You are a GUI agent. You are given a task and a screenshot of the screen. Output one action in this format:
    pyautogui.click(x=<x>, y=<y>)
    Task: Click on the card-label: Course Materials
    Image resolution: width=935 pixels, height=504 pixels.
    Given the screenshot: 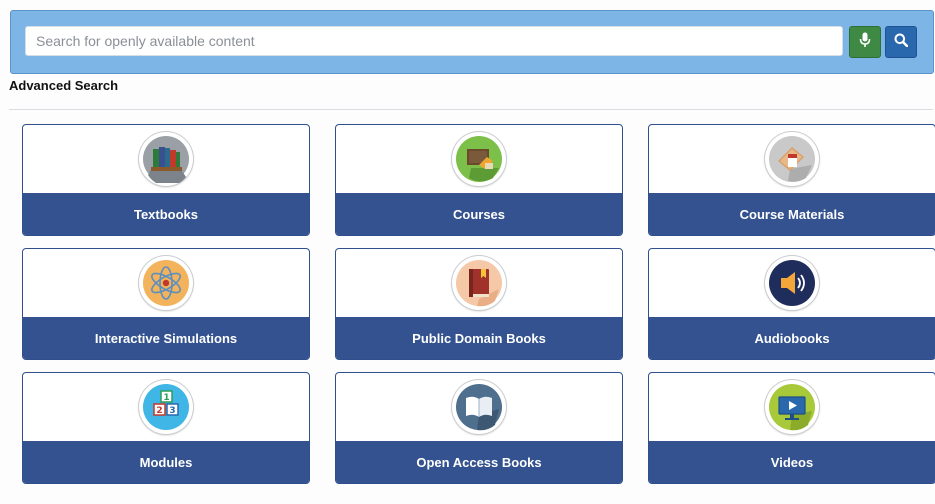 What is the action you would take?
    pyautogui.click(x=792, y=214)
    